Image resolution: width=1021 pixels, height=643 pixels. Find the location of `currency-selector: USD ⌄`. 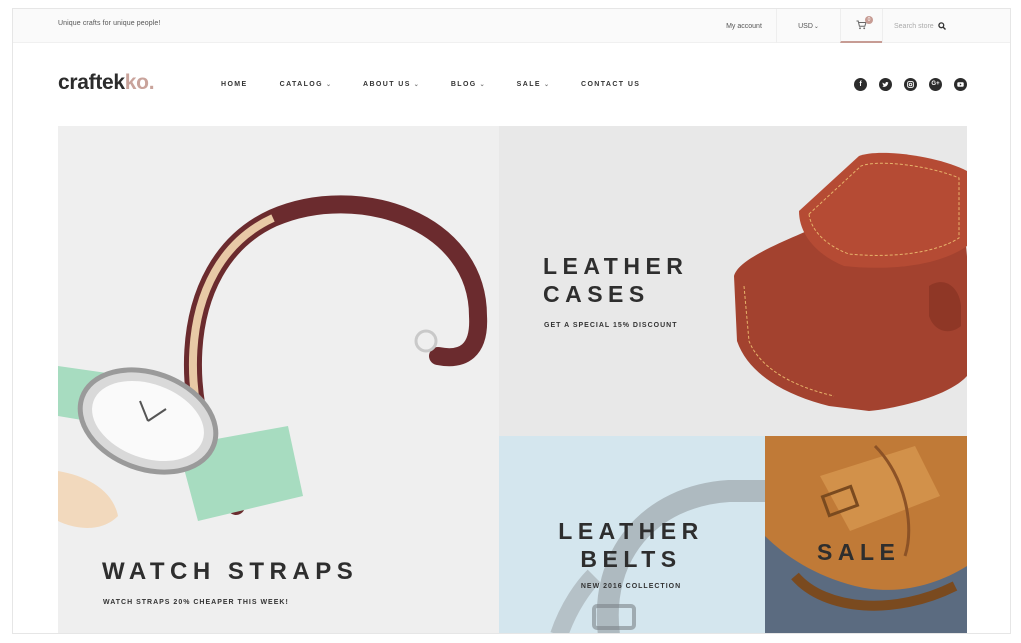

currency-selector: USD ⌄ is located at coordinates (808, 26).